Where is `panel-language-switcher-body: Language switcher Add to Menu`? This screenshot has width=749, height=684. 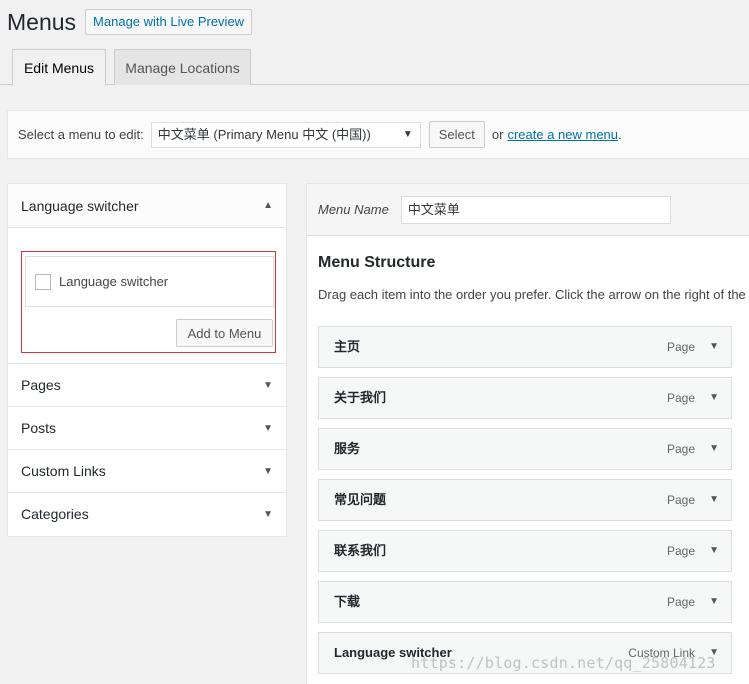
panel-language-switcher-body: Language switcher Add to Menu is located at coordinates (147, 296).